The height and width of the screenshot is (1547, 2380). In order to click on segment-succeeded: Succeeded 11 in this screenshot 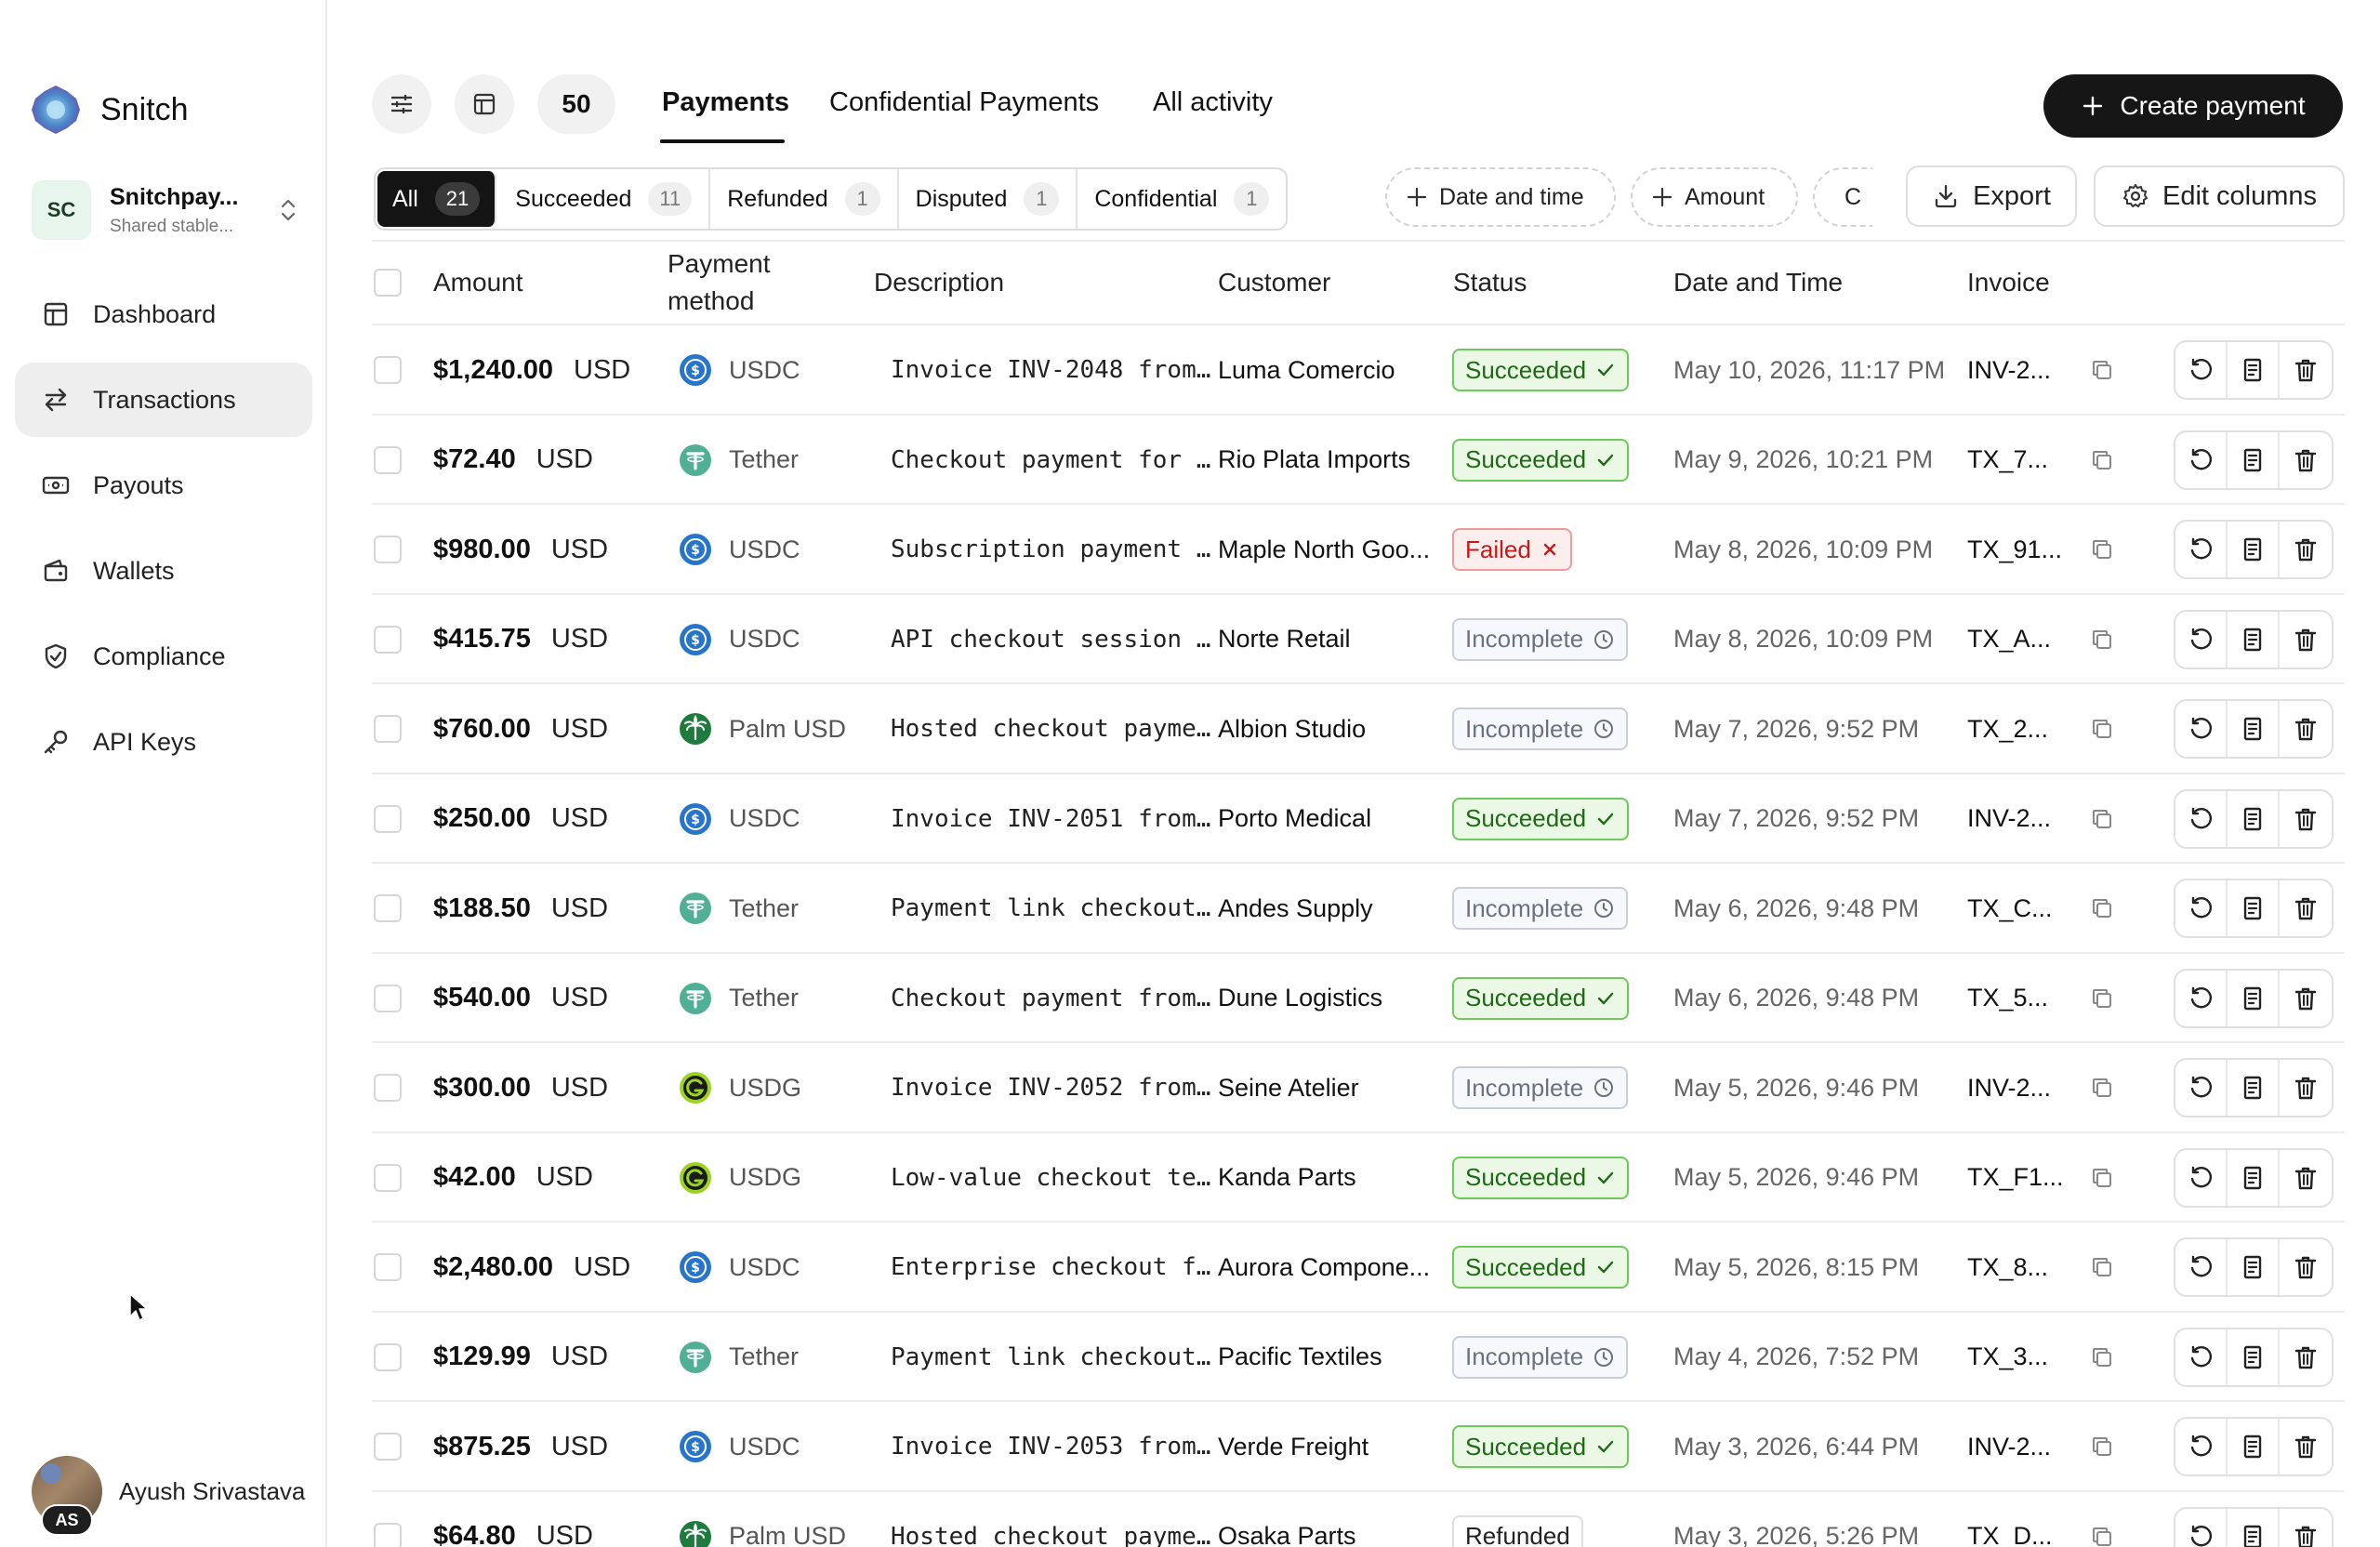, I will do `click(604, 199)`.